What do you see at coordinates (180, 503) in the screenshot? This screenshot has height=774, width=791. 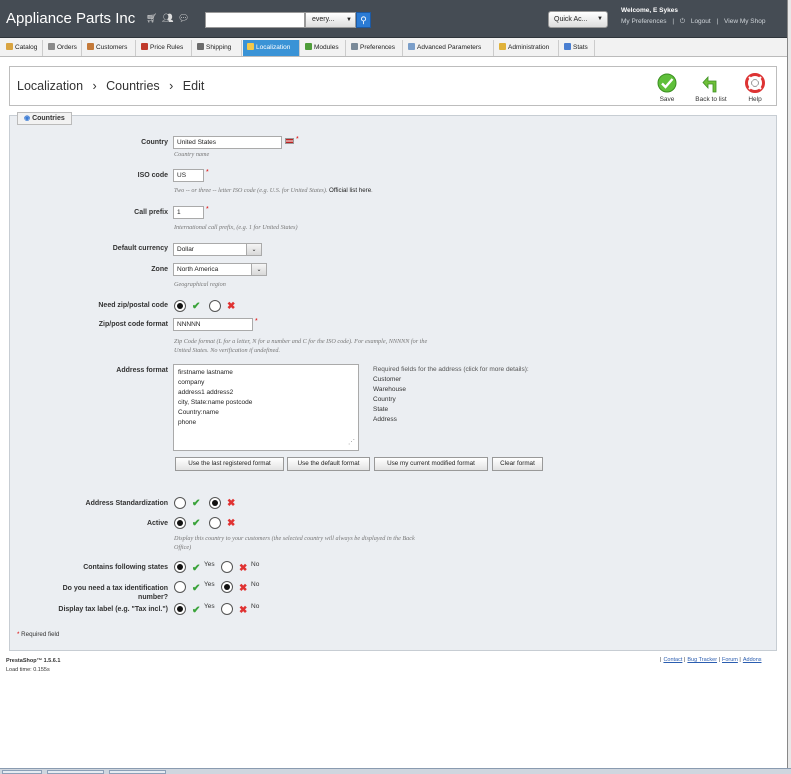 I see `standardization-yes-radio` at bounding box center [180, 503].